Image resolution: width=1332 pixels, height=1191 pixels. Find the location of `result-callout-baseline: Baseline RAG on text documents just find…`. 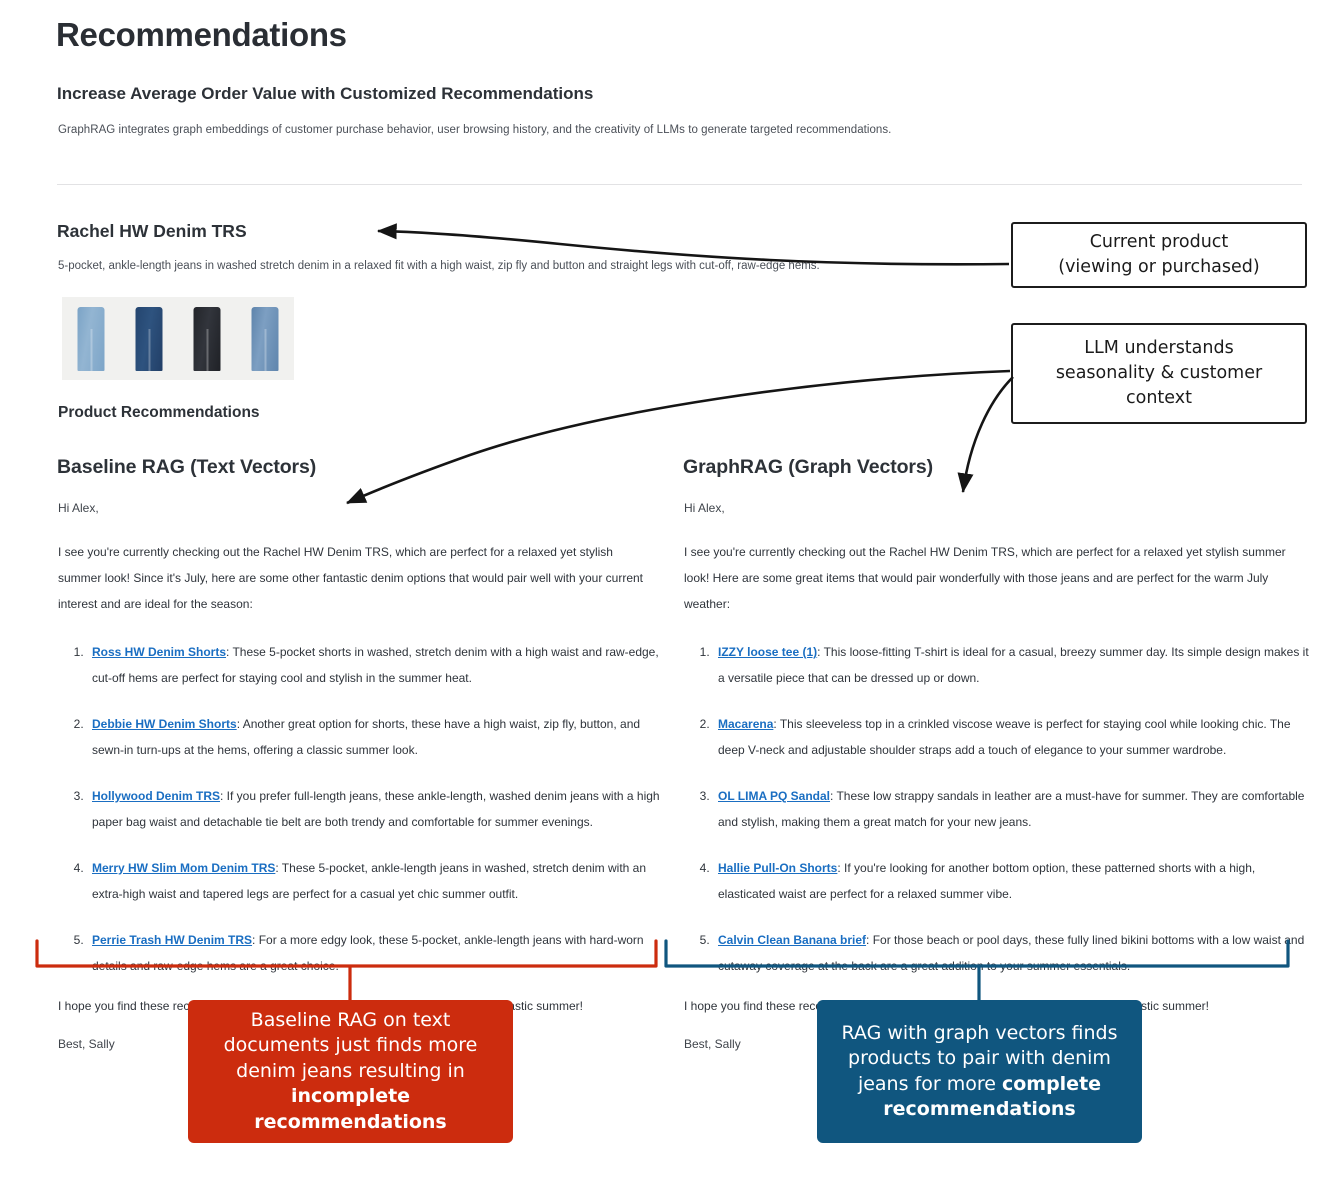

result-callout-baseline: Baseline RAG on text documents just find… is located at coordinates (350, 1071).